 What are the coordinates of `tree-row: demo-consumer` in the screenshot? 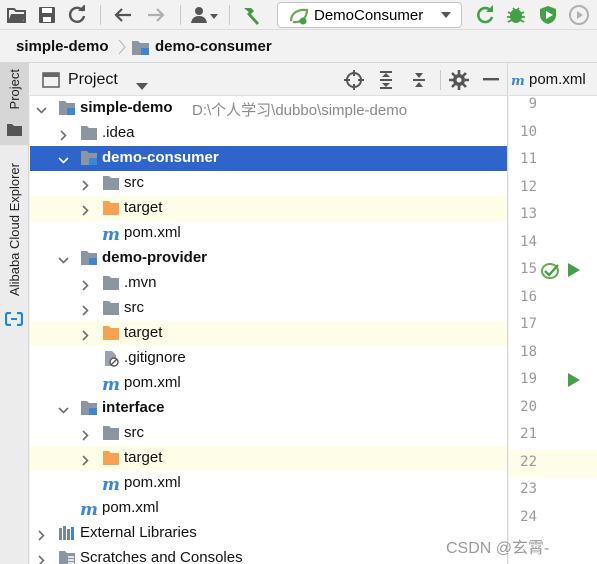 It's located at (268, 158).